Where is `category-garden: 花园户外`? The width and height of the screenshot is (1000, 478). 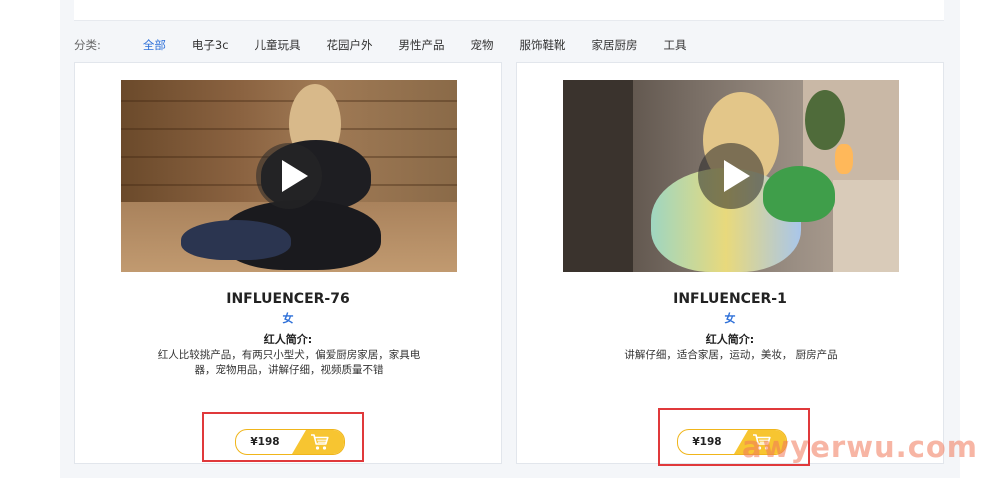
category-garden: 花园户外 is located at coordinates (350, 45).